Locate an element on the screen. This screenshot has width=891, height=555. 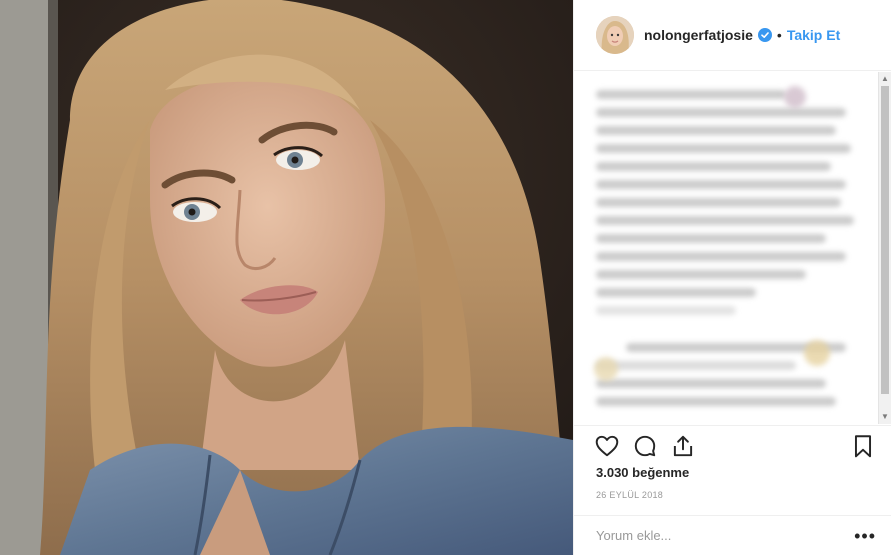
more-options-icon: ••• is located at coordinates (865, 536).